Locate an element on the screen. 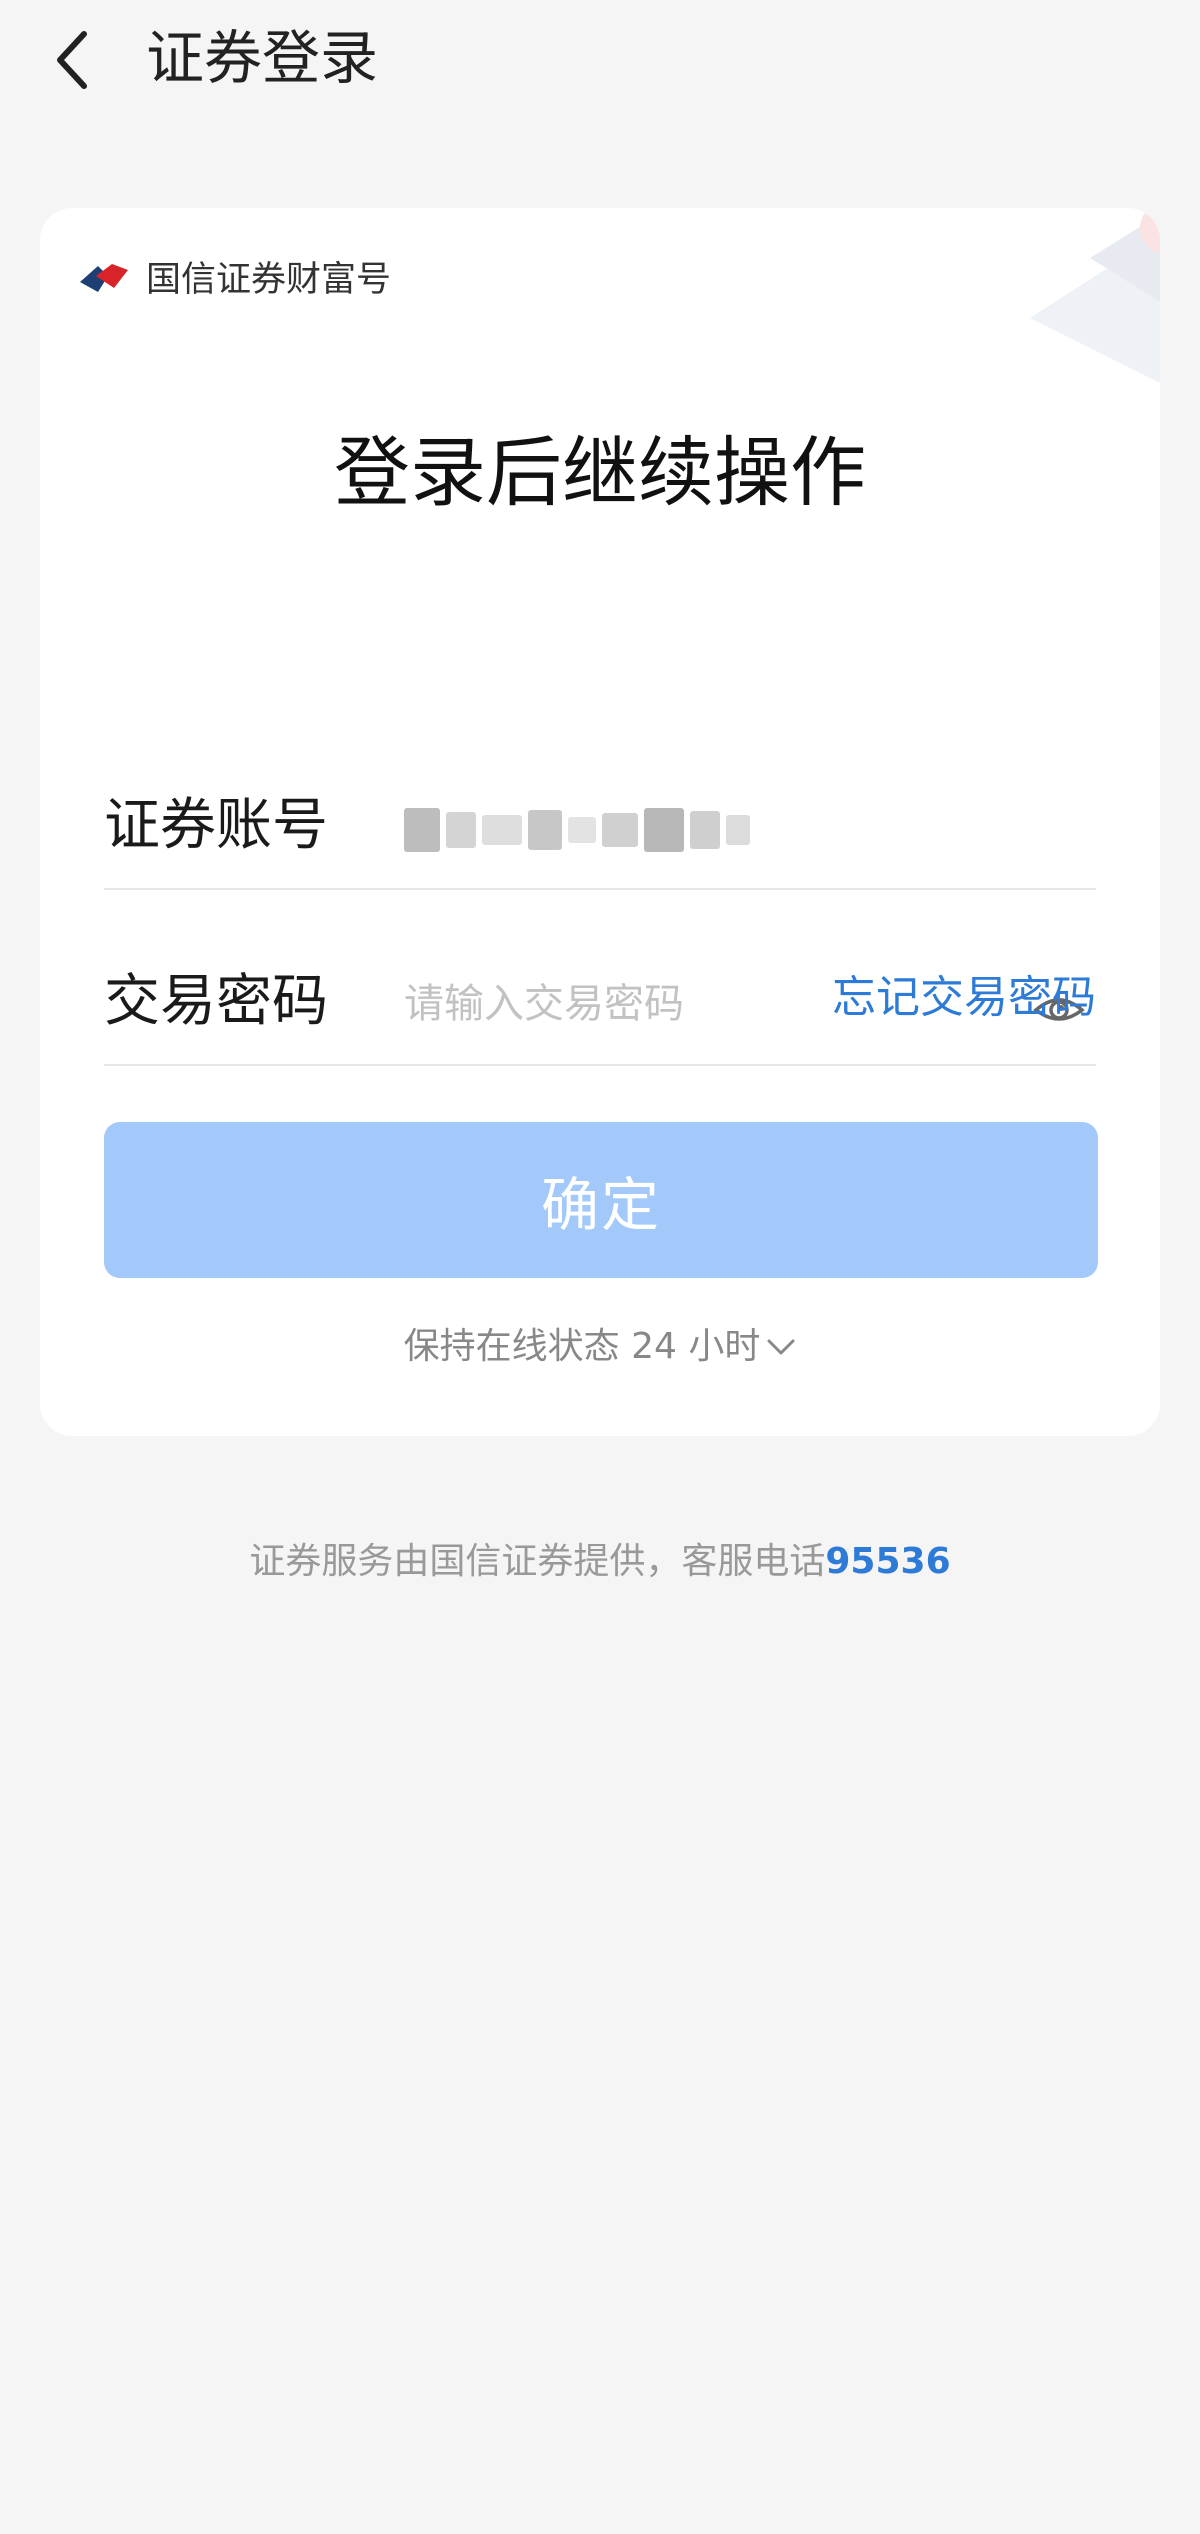 Image resolution: width=1200 pixels, height=2534 pixels. brand-name: 国信证券财富号 is located at coordinates (269, 280).